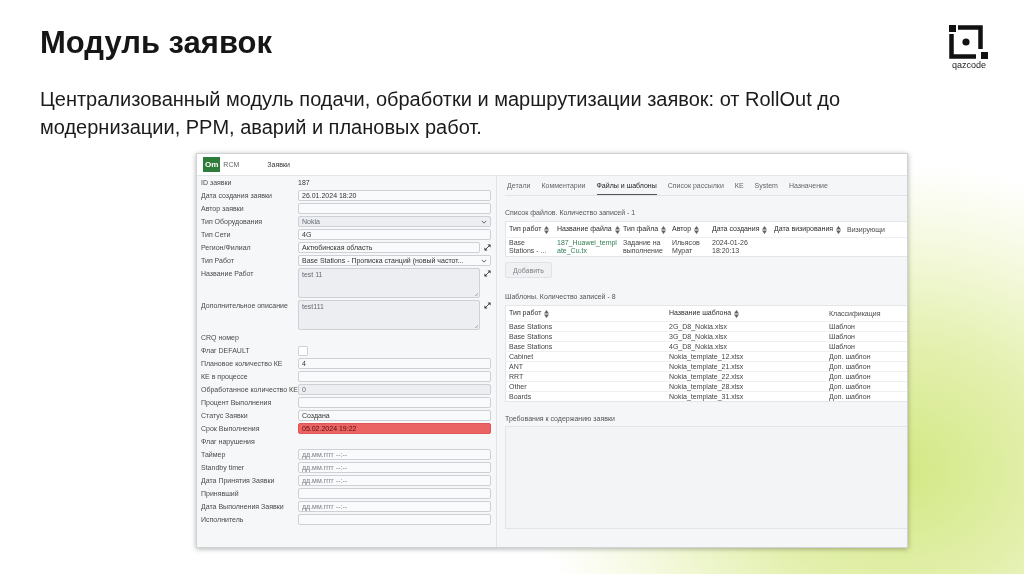  I want to click on slide-title: Модуль заявок, so click(156, 43).